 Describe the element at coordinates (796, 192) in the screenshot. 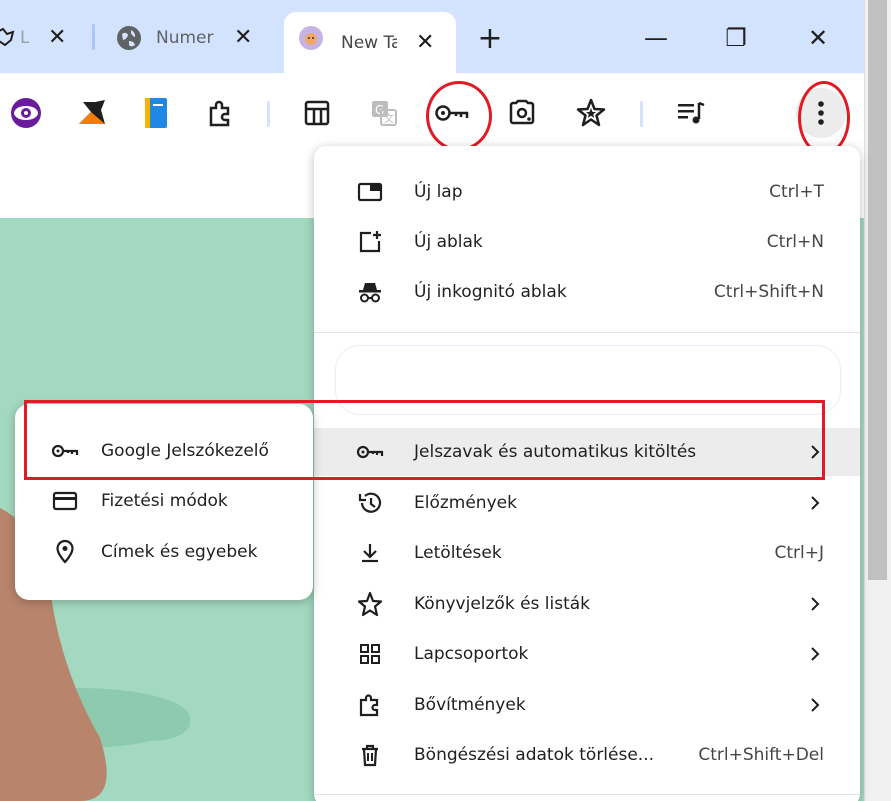

I see `menu-item-shortcut: Ctrl+T` at that location.